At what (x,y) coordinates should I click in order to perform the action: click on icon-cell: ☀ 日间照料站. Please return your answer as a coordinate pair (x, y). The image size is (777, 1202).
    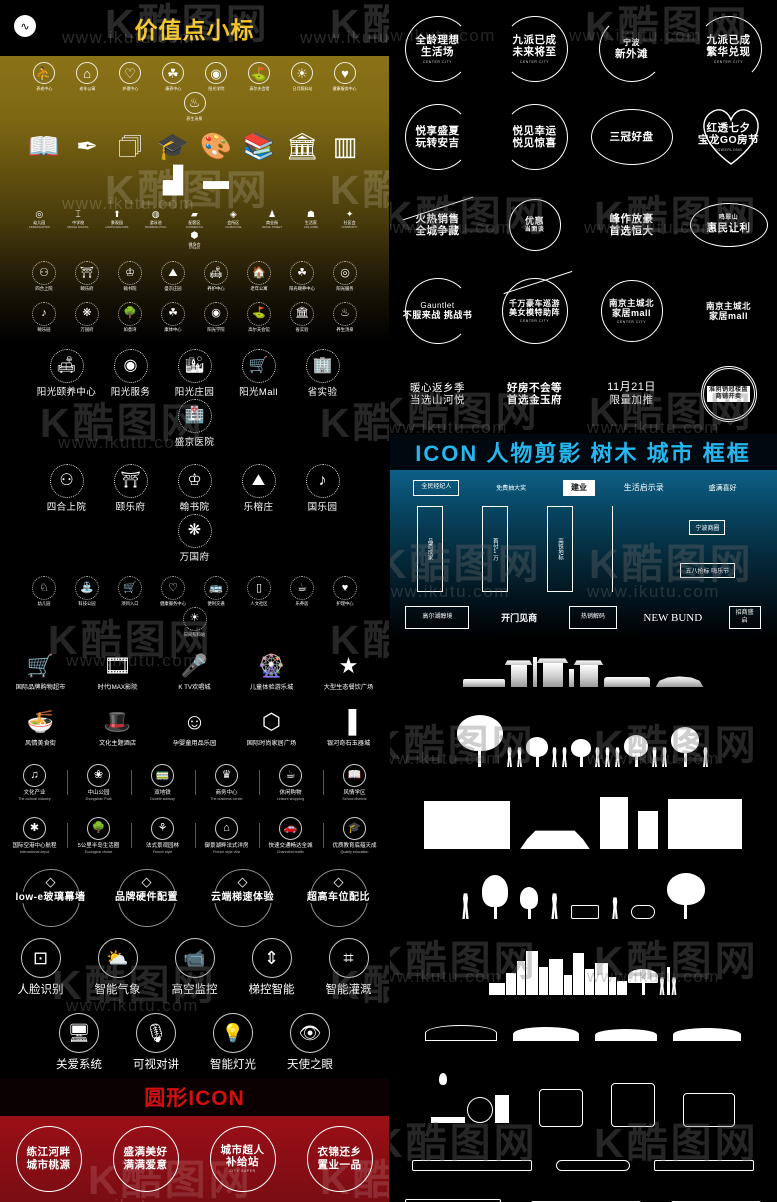
    Looking at the image, I should click on (194, 622).